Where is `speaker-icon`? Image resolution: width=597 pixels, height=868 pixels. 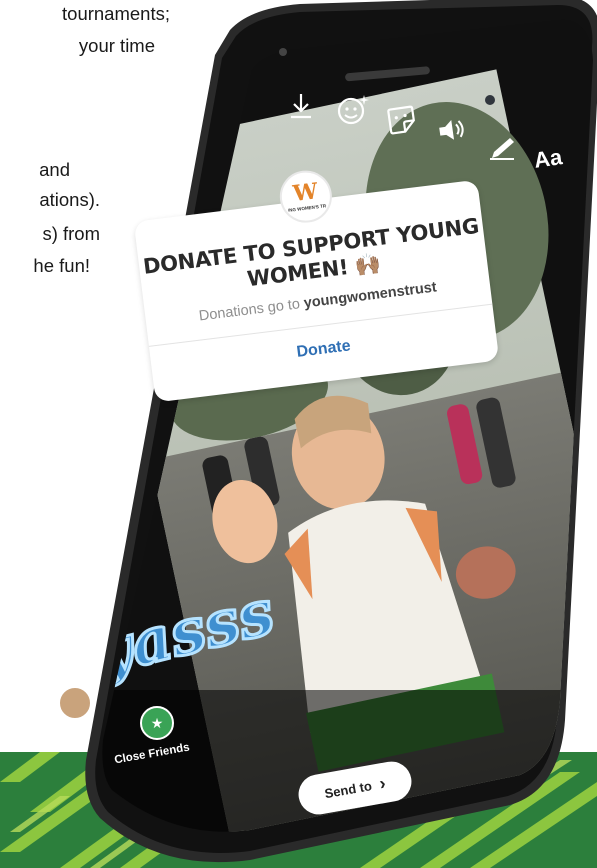 speaker-icon is located at coordinates (452, 132).